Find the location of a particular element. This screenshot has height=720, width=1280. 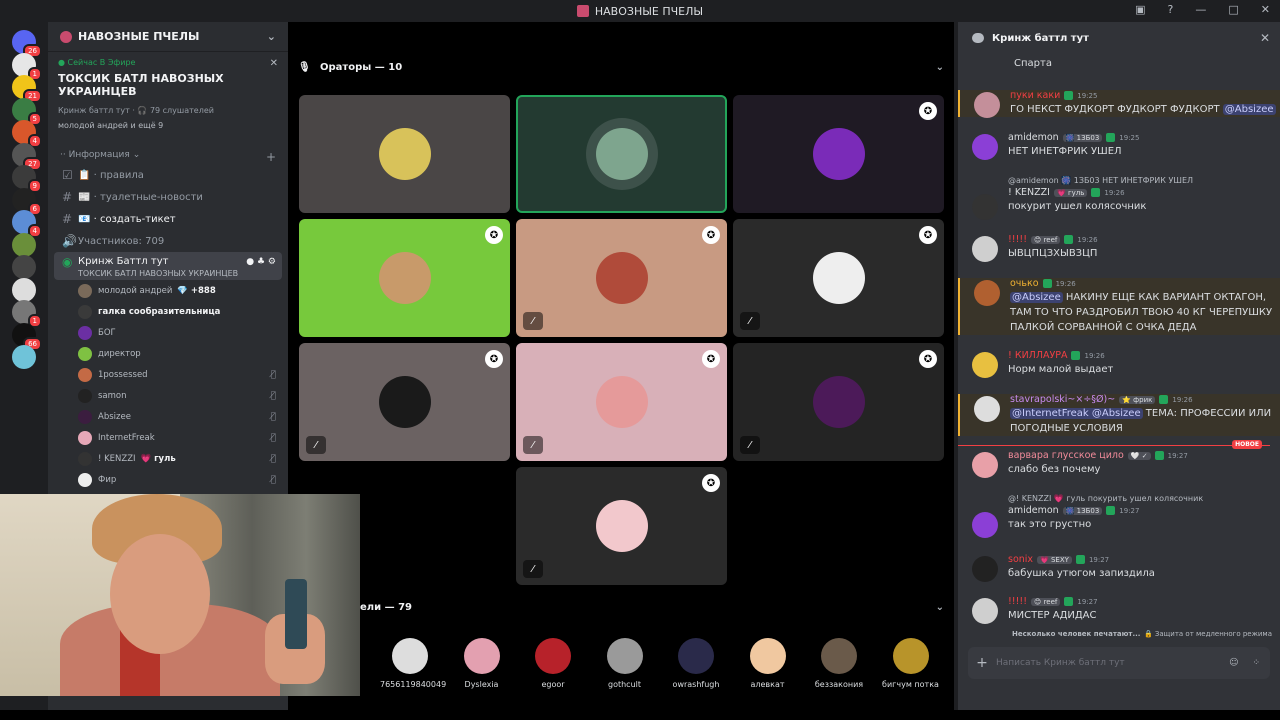

voice-member: Absizee 🎙̸ is located at coordinates (168, 416).